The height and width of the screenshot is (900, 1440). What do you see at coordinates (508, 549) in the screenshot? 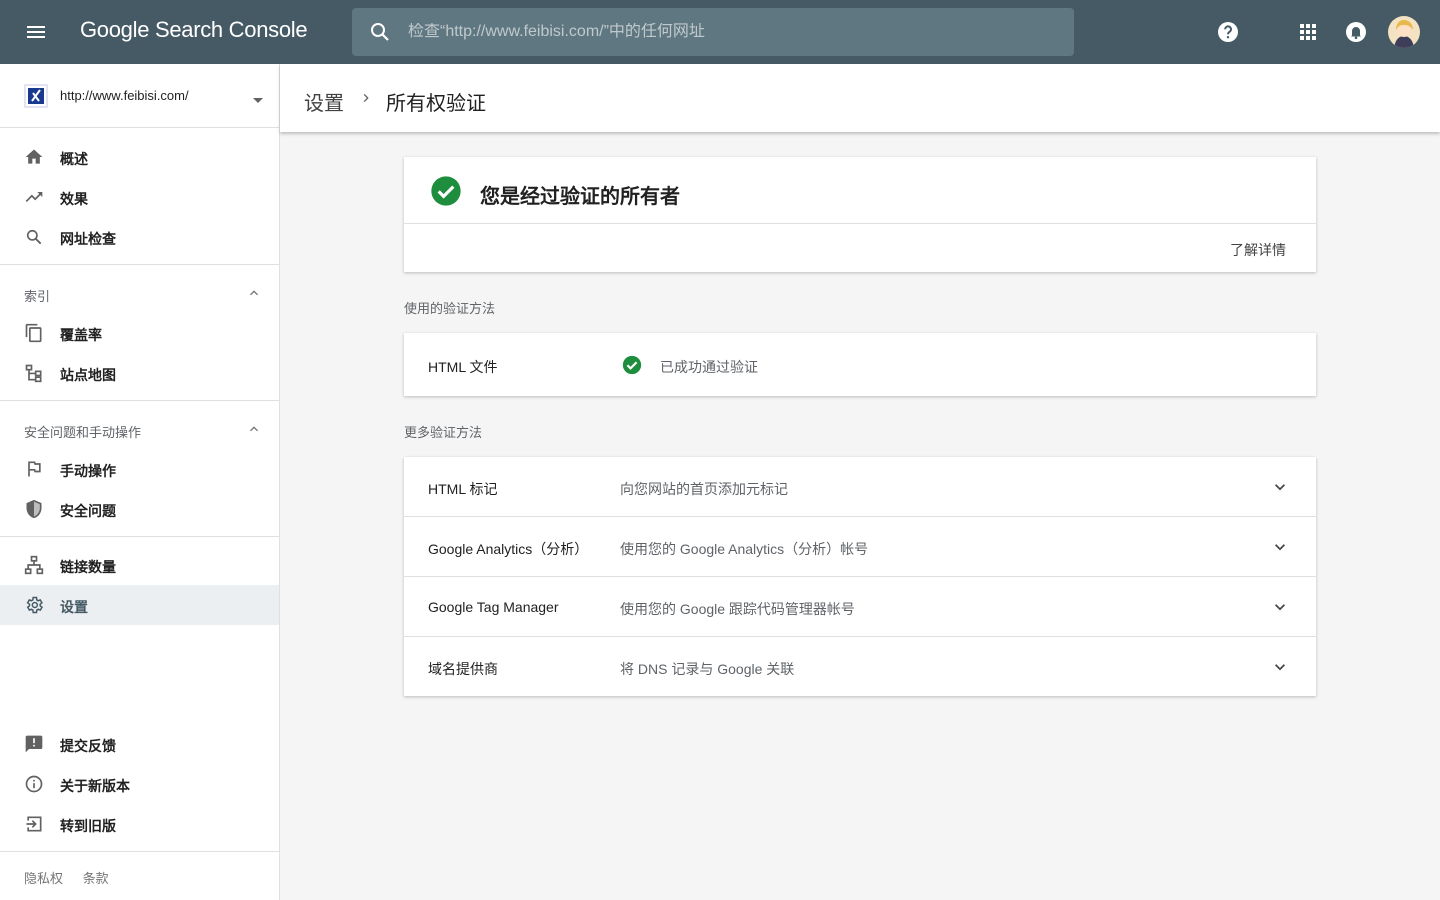
I see `method-name: Google Analytics（分析）` at bounding box center [508, 549].